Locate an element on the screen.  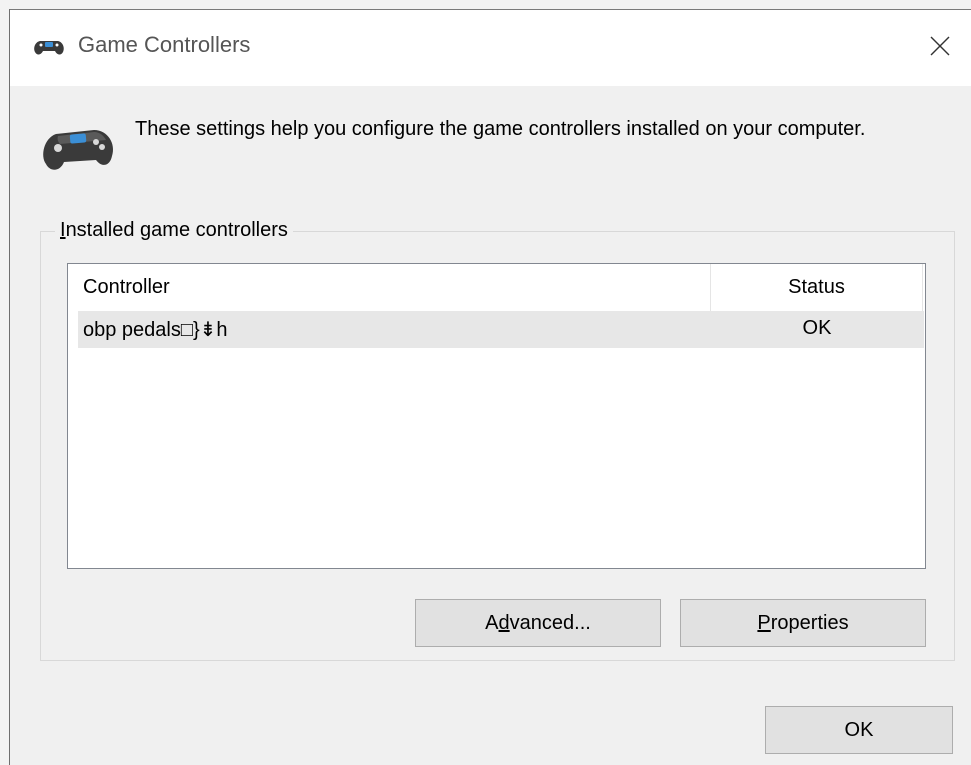
advanced-label-prefix: A is located at coordinates (492, 622).